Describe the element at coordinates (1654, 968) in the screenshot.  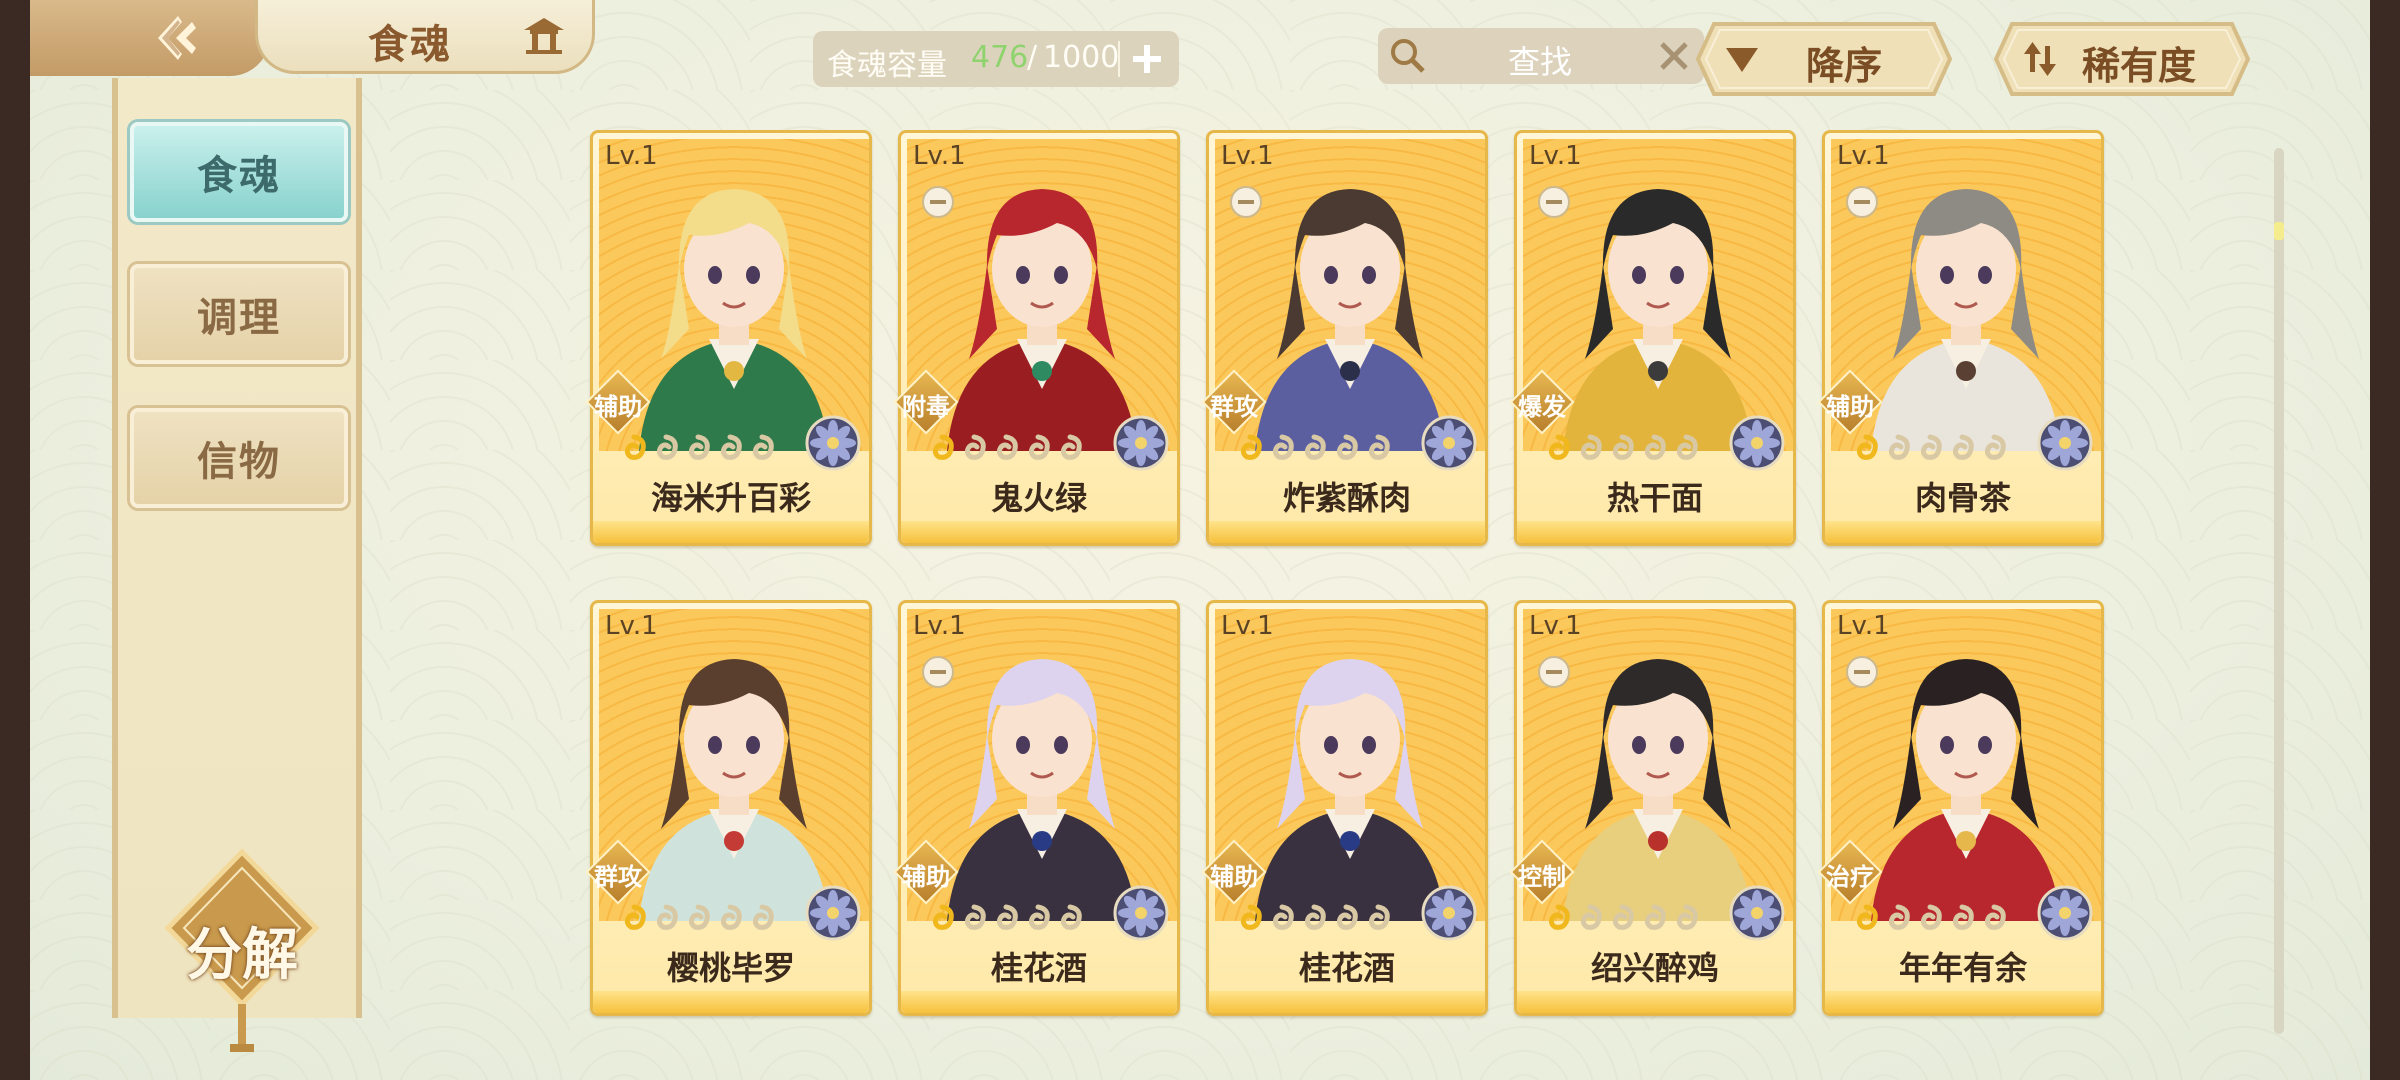
I see `card-name: 绍兴醉鸡` at that location.